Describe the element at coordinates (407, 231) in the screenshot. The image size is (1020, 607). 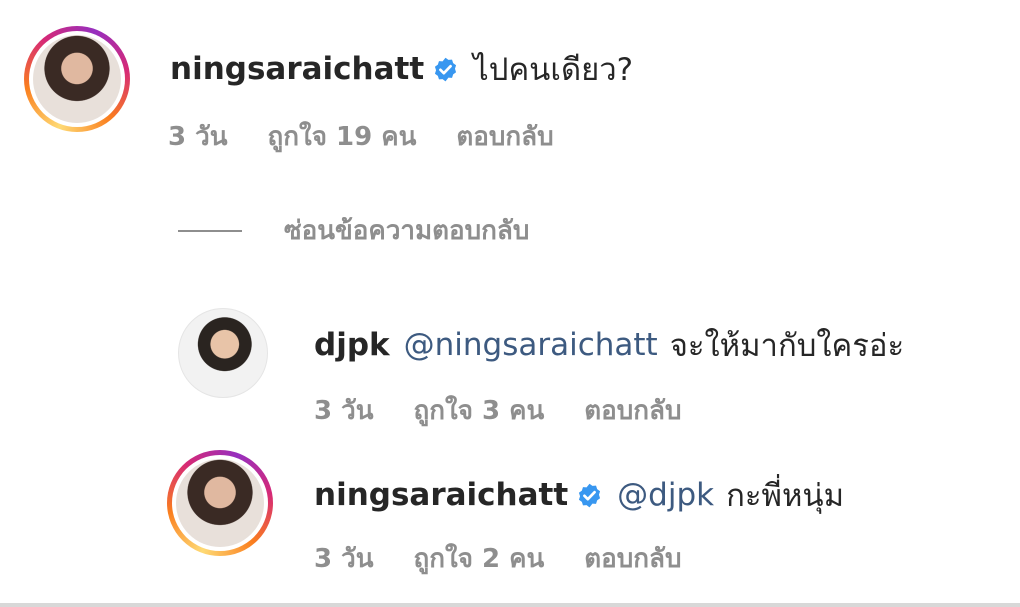
I see `hide-replies-label: ซ่อนข้อความตอบกลับ` at that location.